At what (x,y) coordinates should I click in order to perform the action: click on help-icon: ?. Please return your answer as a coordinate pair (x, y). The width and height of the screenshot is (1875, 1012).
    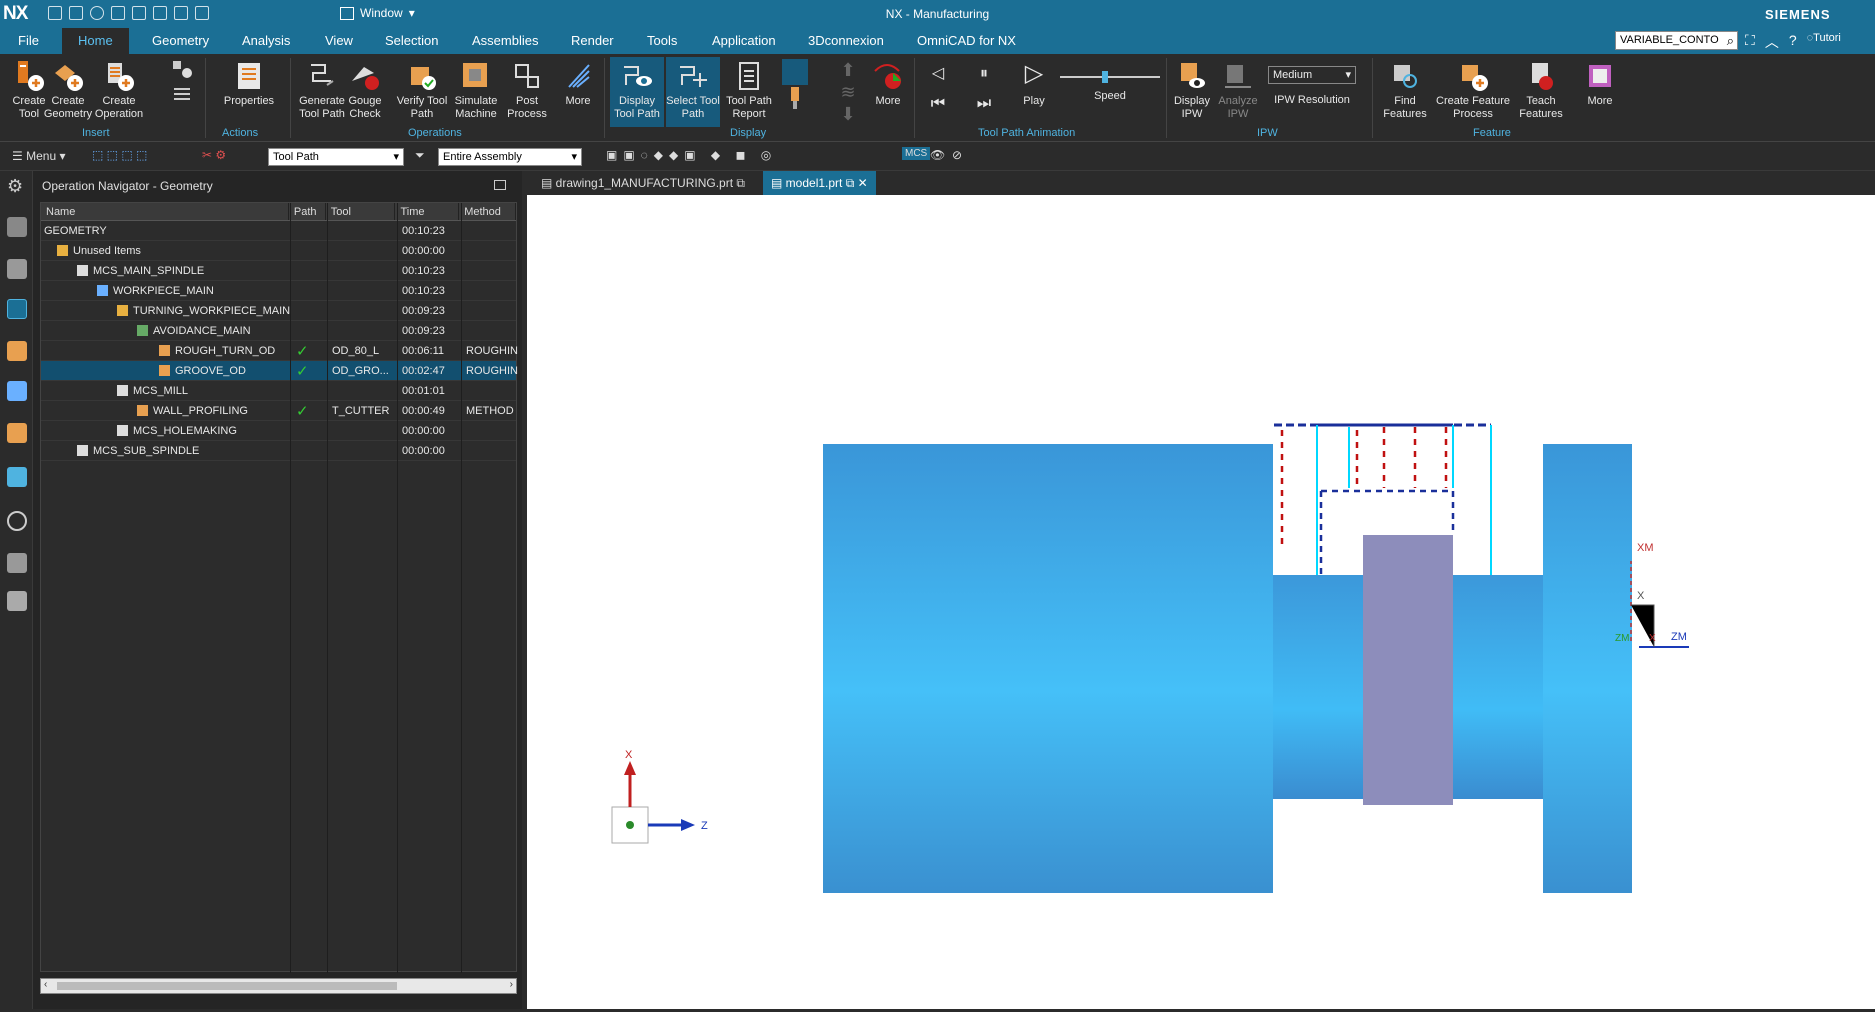
    Looking at the image, I should click on (1793, 42).